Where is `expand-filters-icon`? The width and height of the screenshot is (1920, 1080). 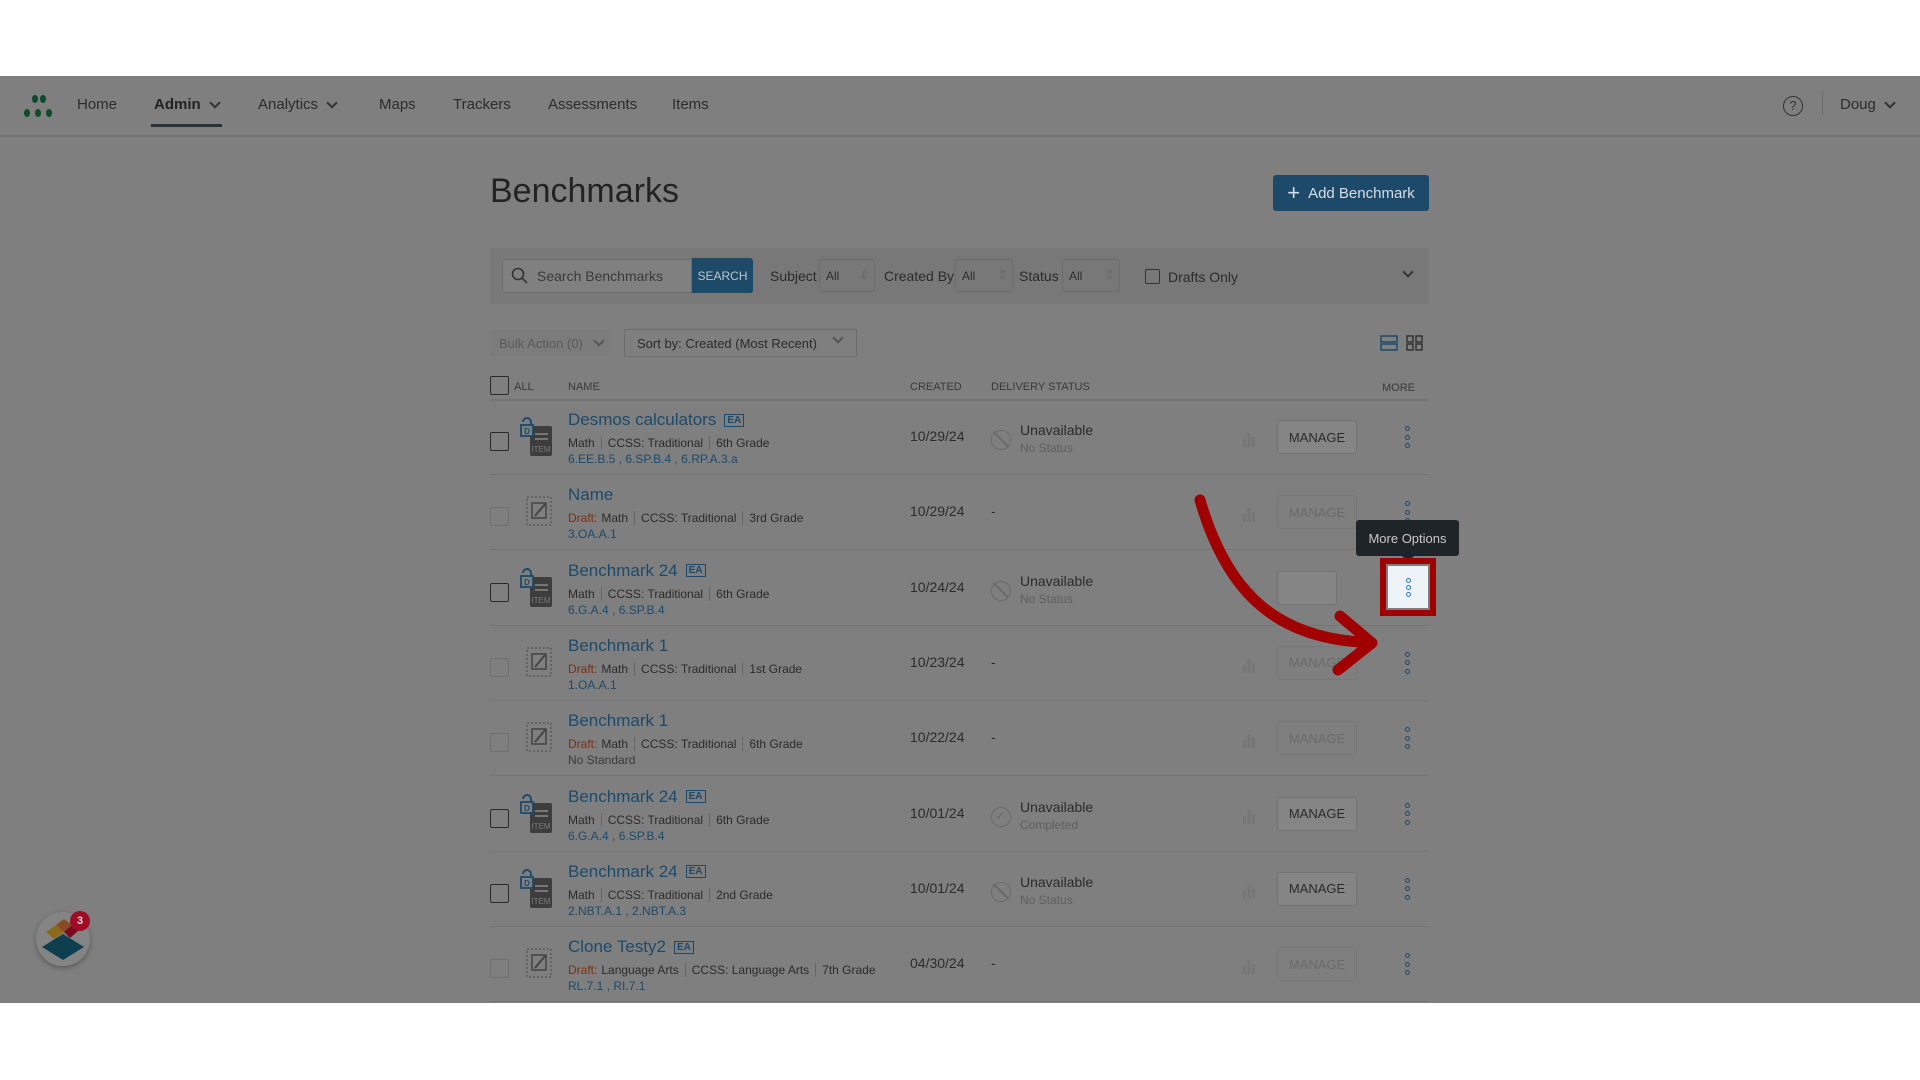 expand-filters-icon is located at coordinates (1408, 272).